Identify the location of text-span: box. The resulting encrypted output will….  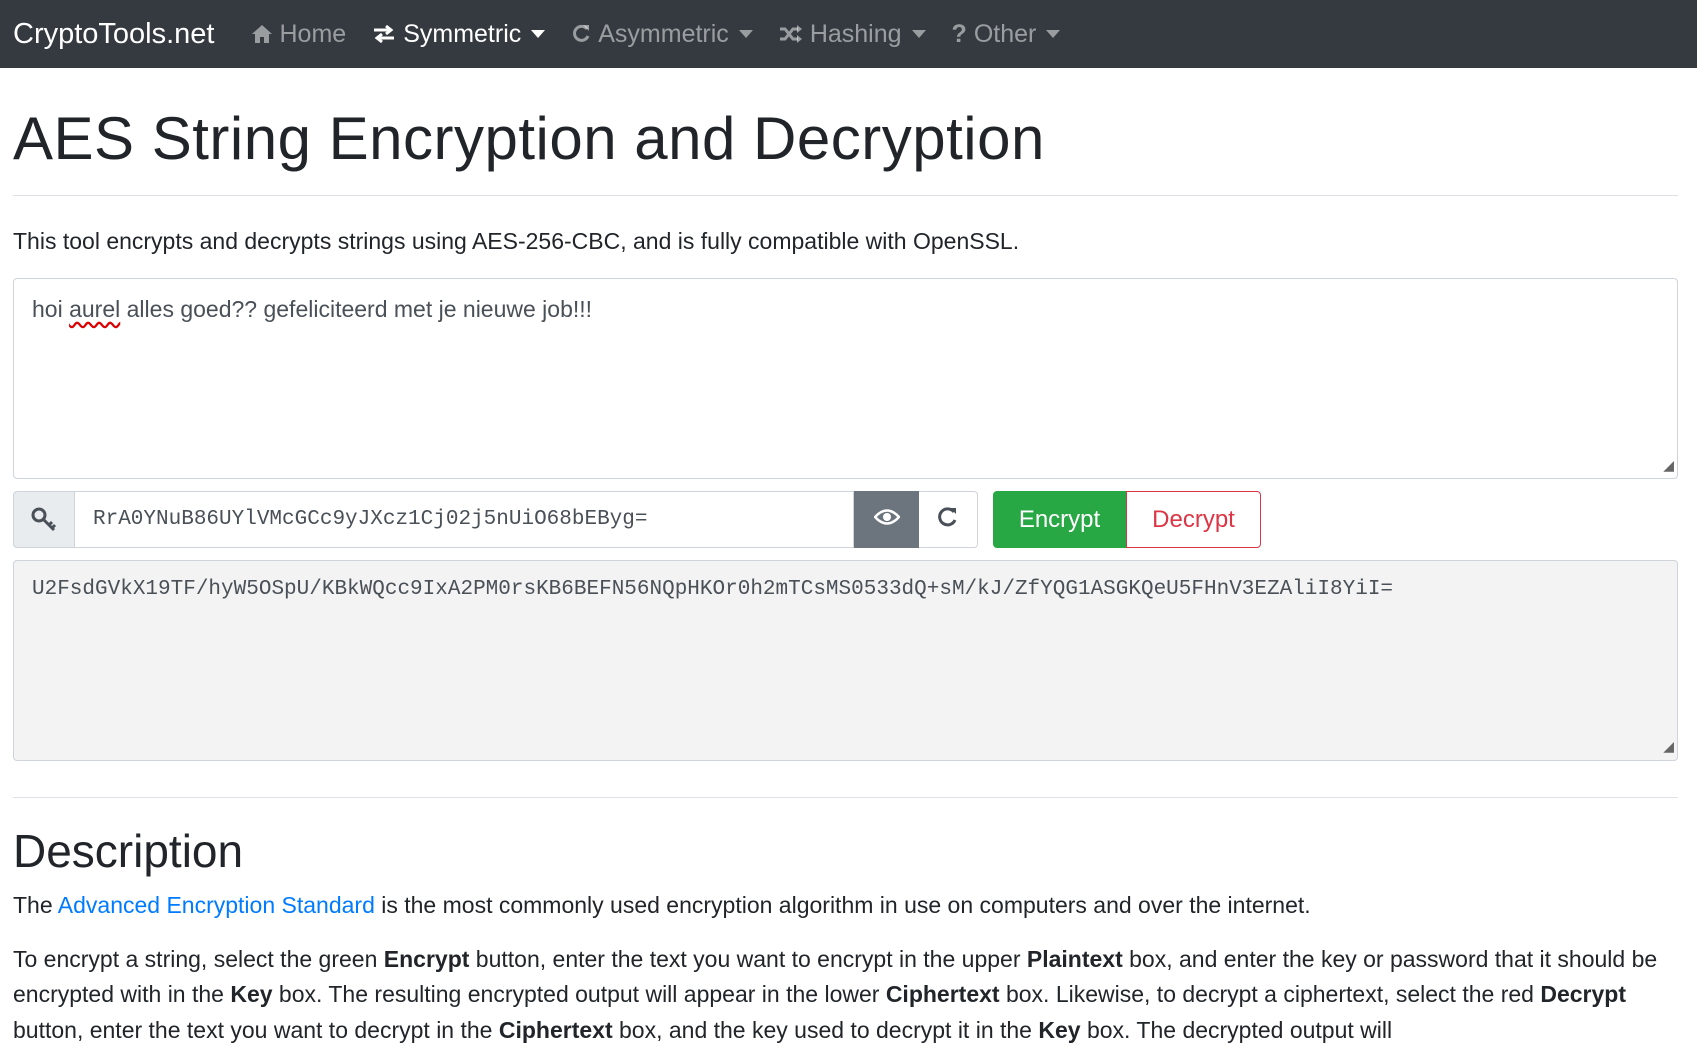
(579, 994).